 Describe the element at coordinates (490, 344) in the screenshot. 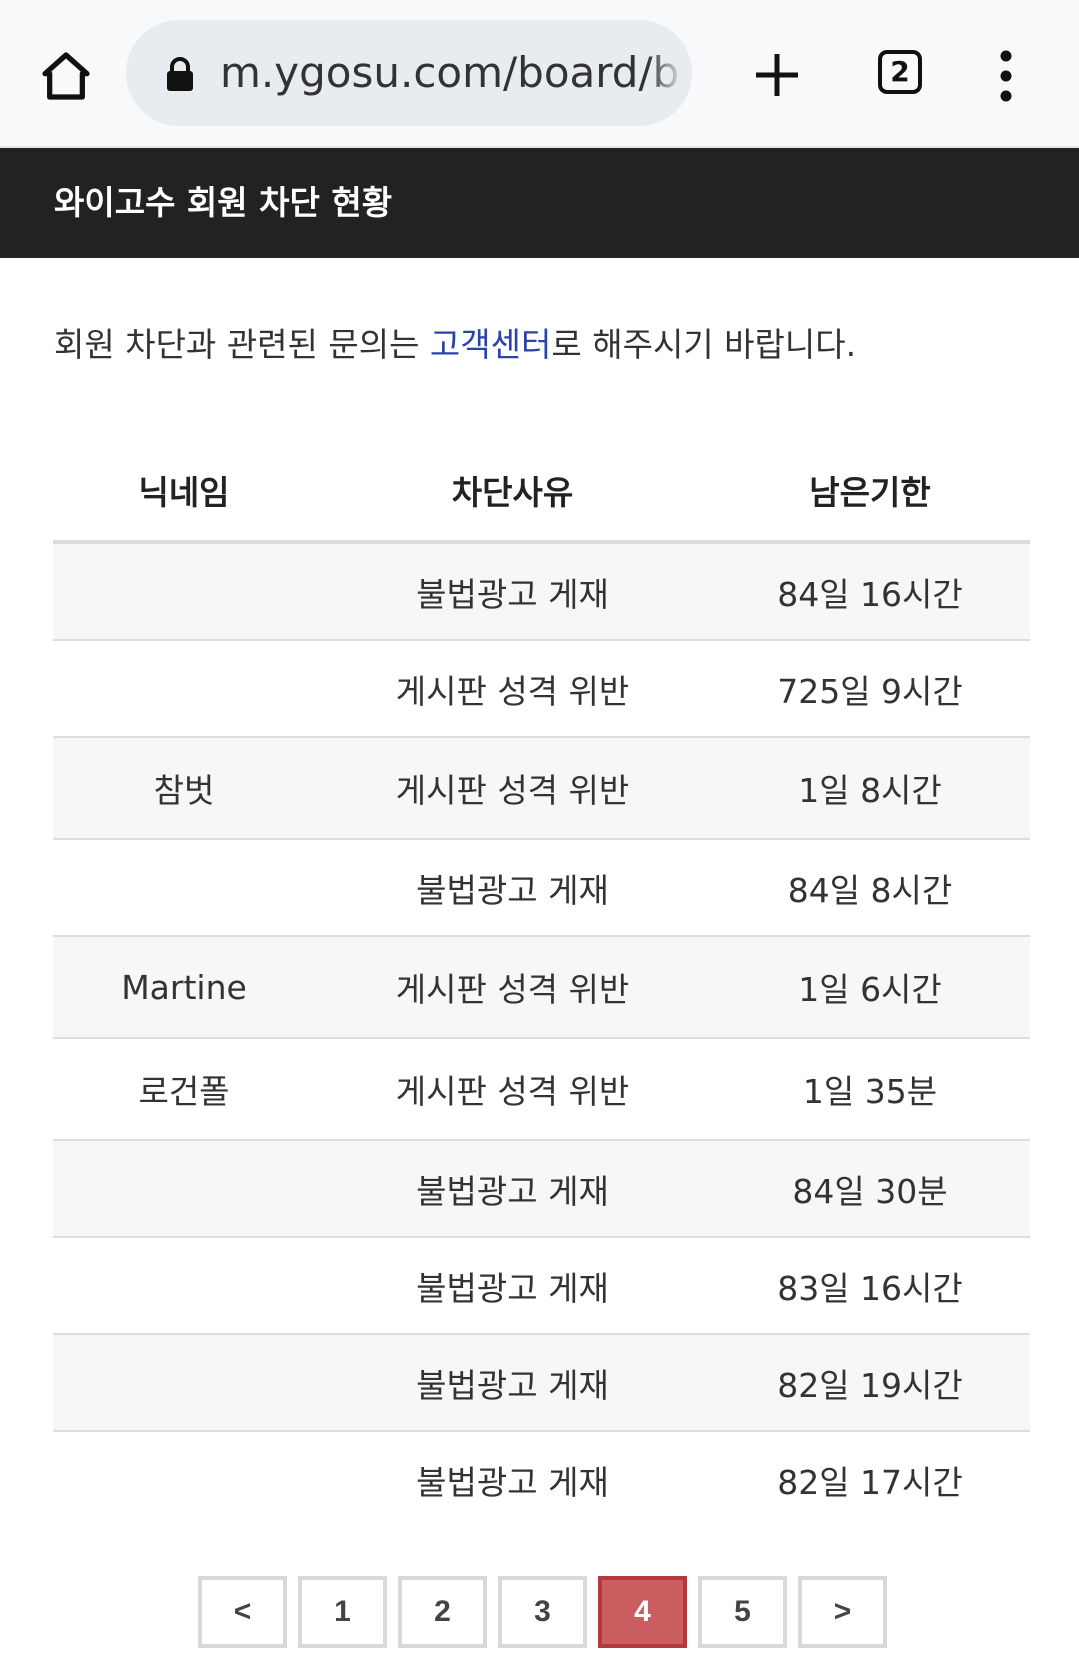

I see `customer-center-link: 고객센터` at that location.